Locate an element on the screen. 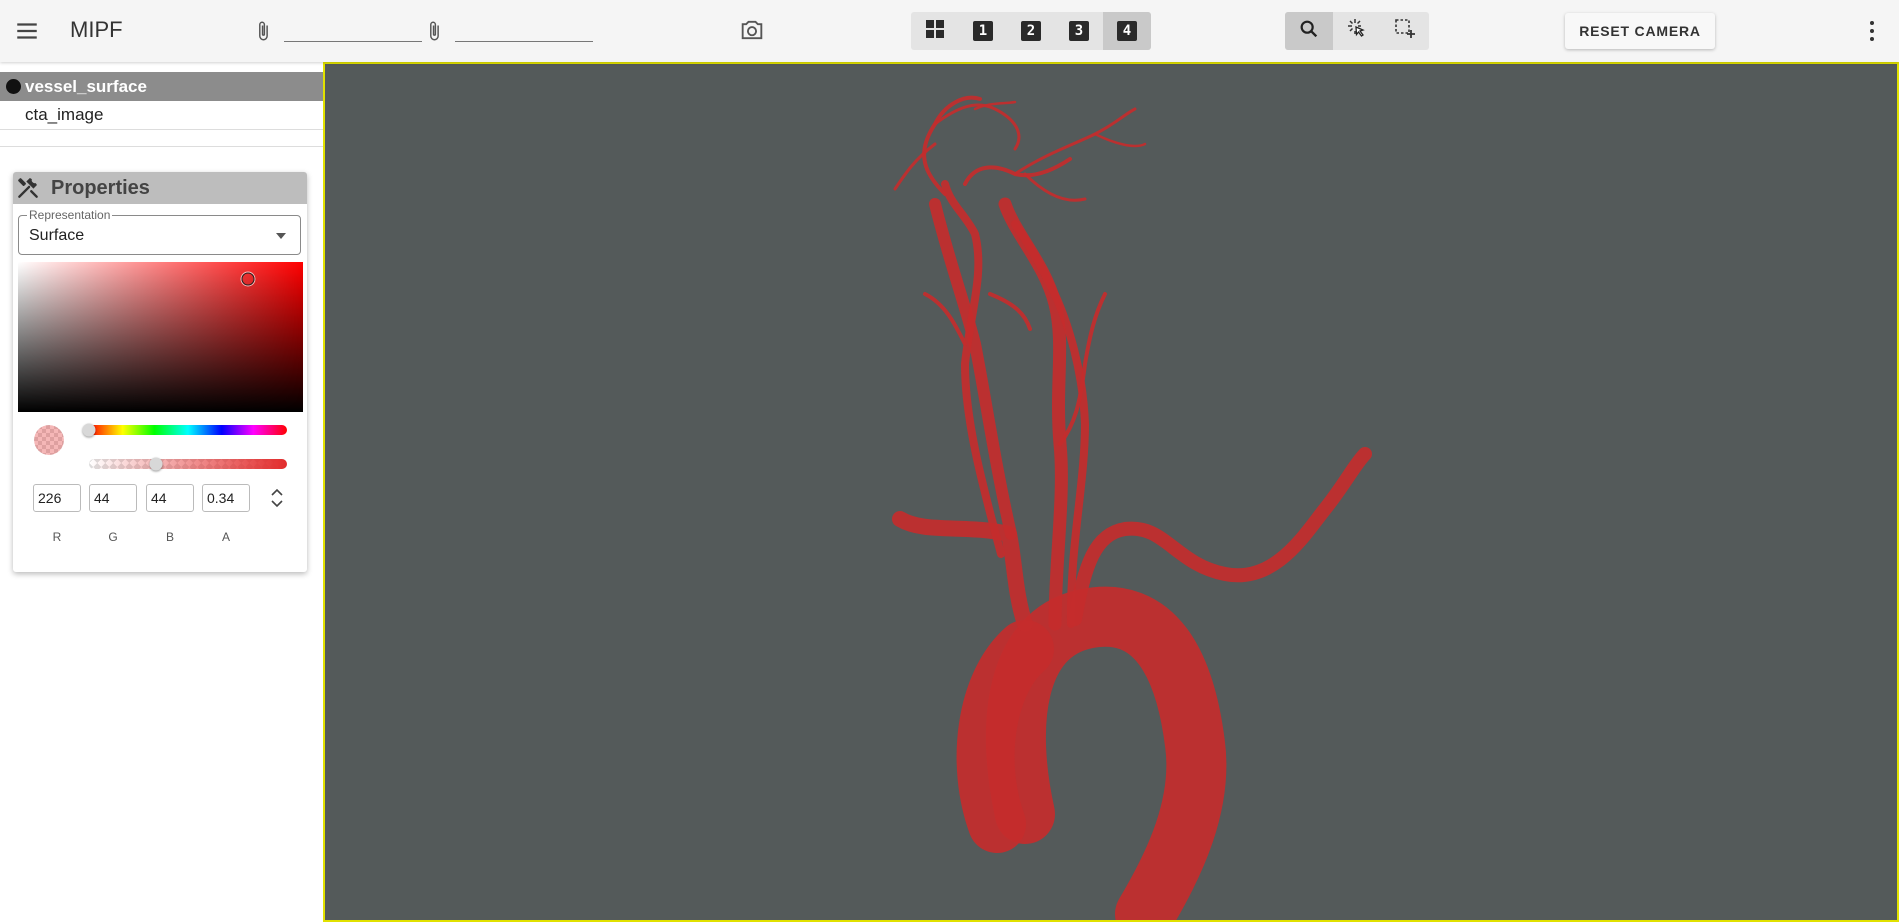 The width and height of the screenshot is (1899, 922). layout-4-icon: 4 is located at coordinates (1127, 31).